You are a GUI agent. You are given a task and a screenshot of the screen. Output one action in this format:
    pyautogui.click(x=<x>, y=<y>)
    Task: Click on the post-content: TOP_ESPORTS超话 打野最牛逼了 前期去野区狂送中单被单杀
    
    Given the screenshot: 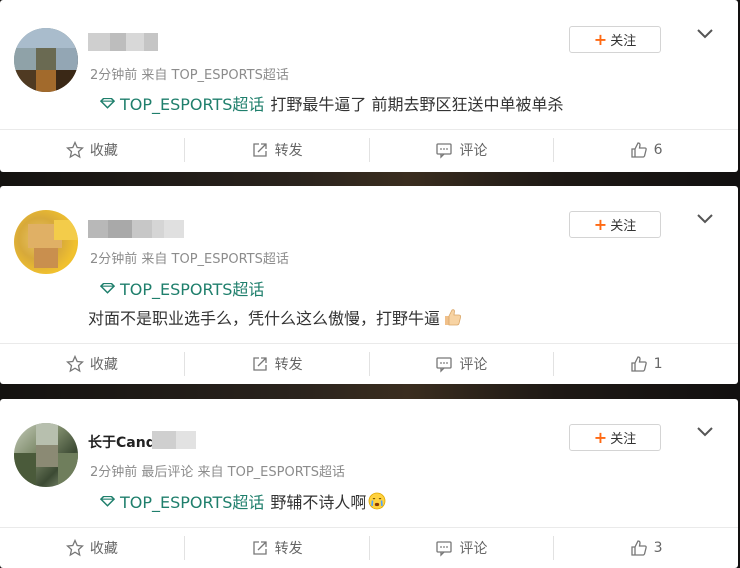 What is the action you would take?
    pyautogui.click(x=332, y=103)
    